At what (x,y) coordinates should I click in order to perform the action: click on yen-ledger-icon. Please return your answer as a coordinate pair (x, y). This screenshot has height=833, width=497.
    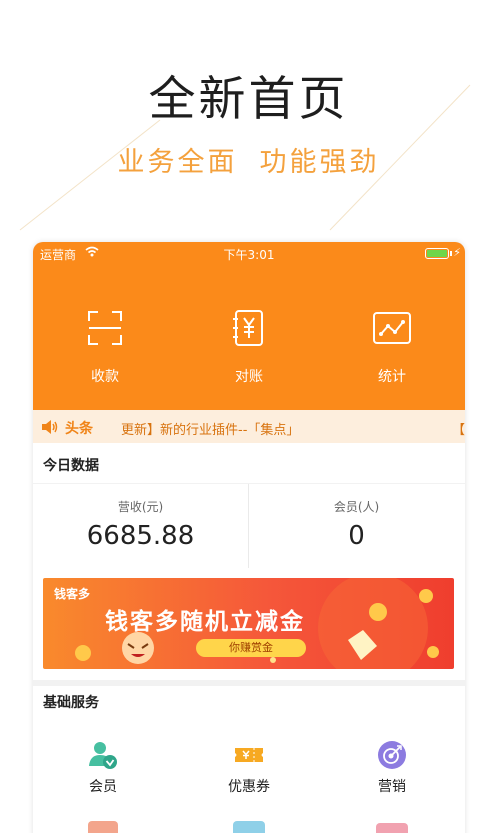
    Looking at the image, I should click on (248, 328).